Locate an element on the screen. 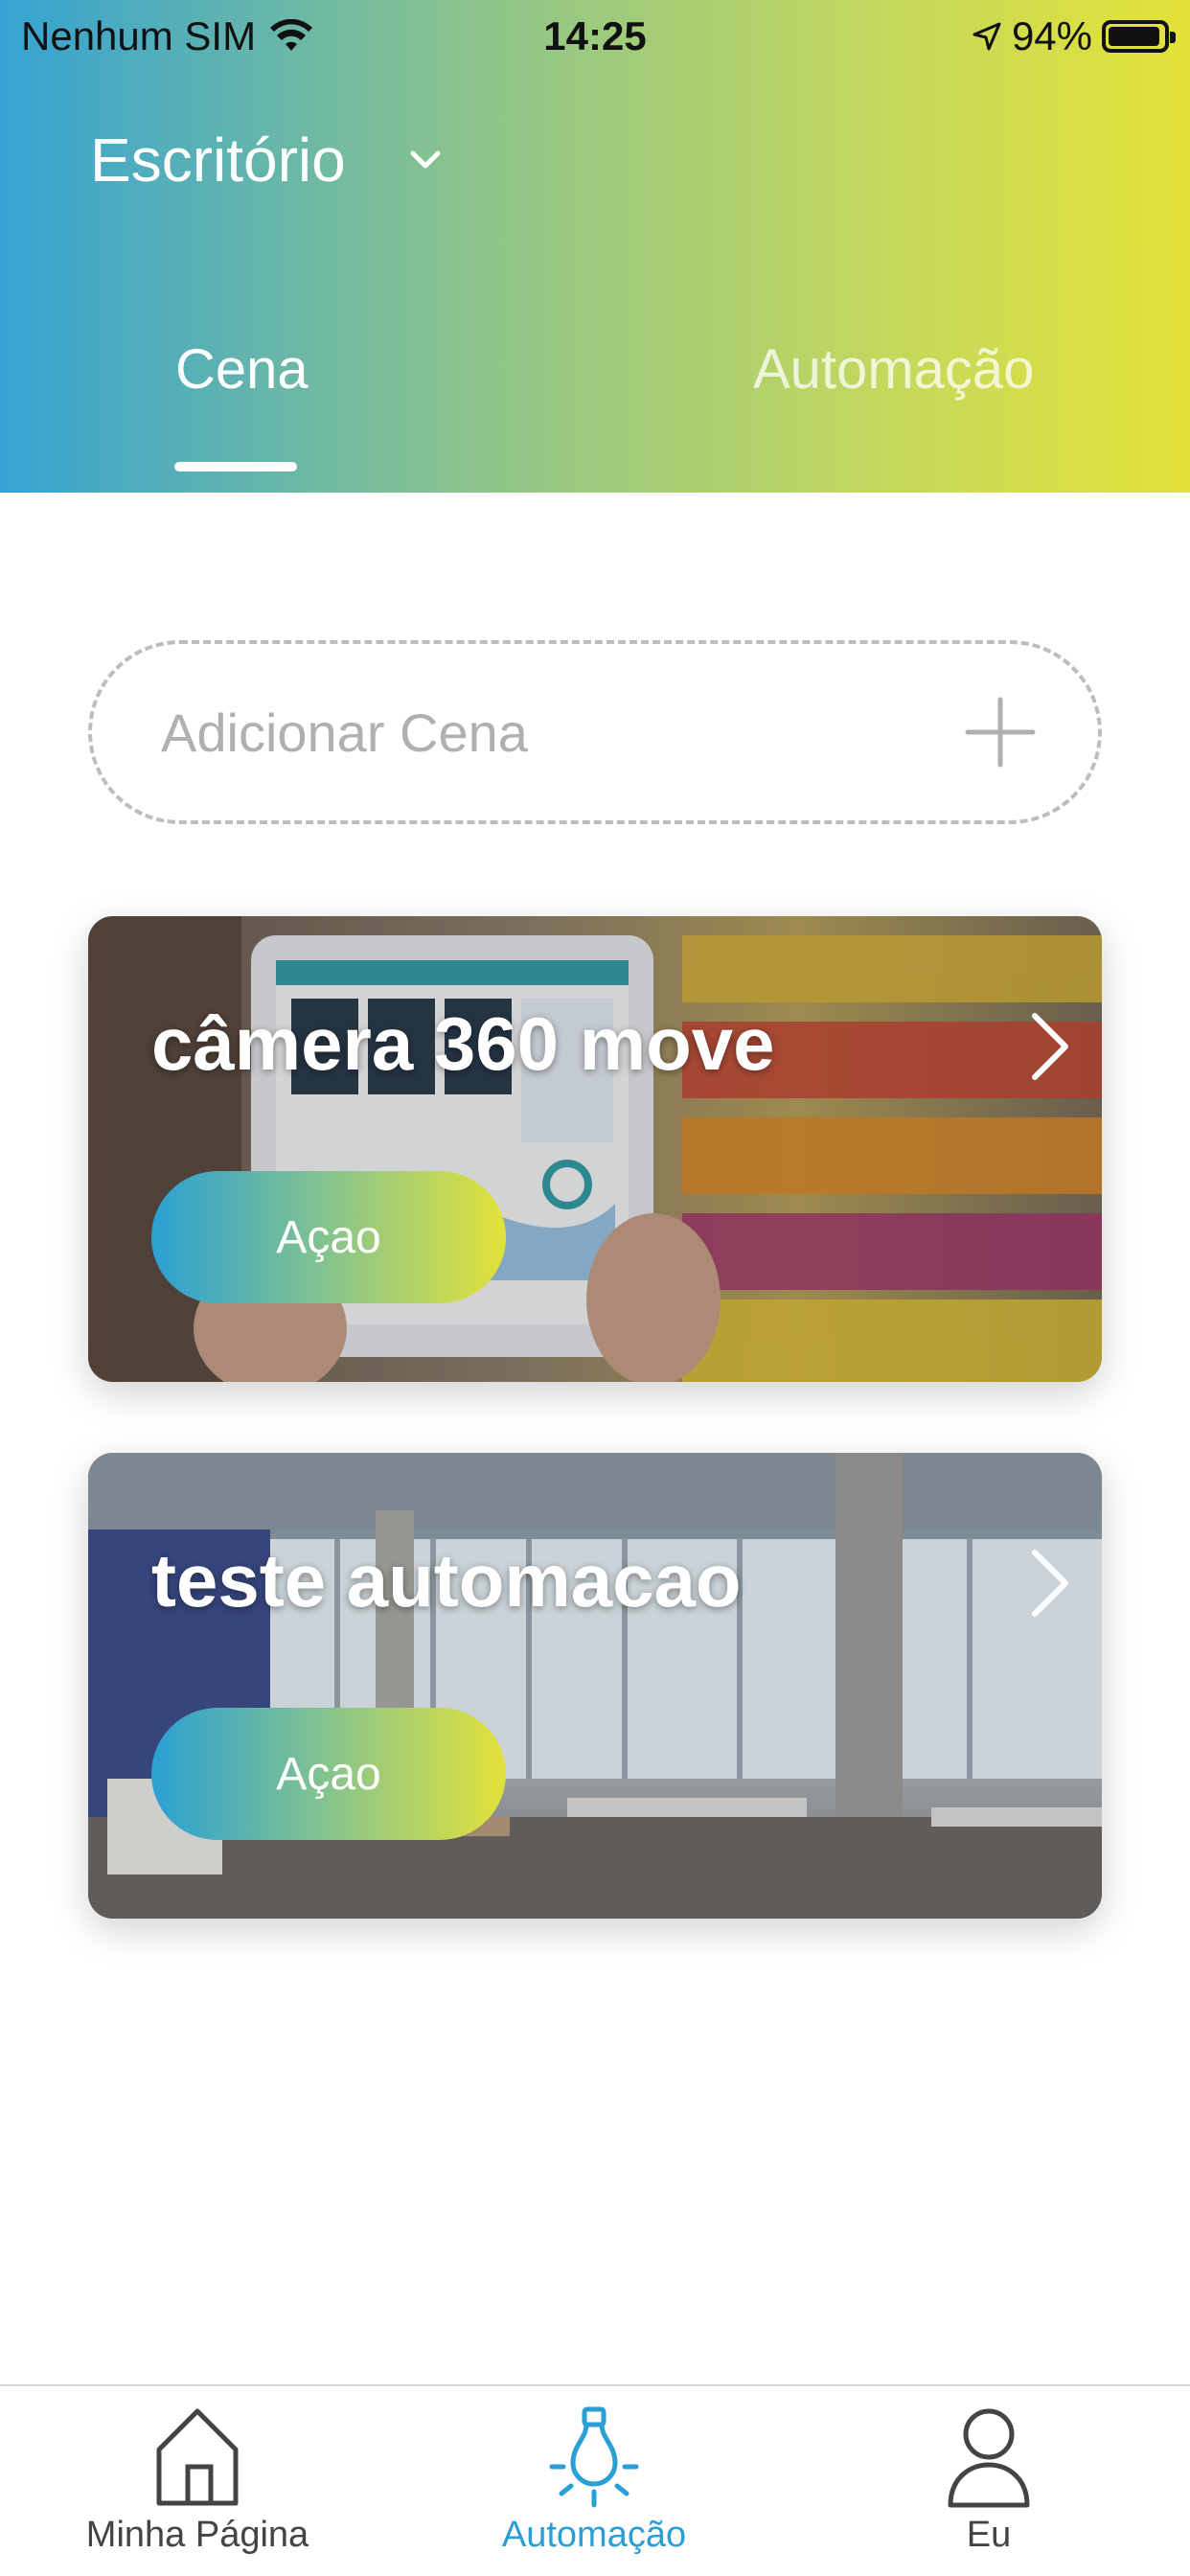 This screenshot has width=1190, height=2576. tab-automacao: Automação is located at coordinates (894, 369).